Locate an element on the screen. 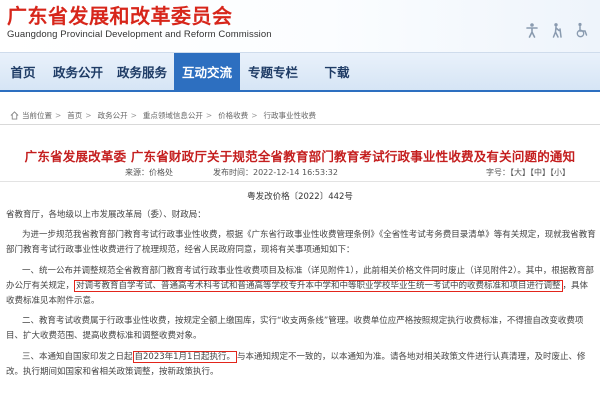  wheelchair-icon is located at coordinates (582, 30).